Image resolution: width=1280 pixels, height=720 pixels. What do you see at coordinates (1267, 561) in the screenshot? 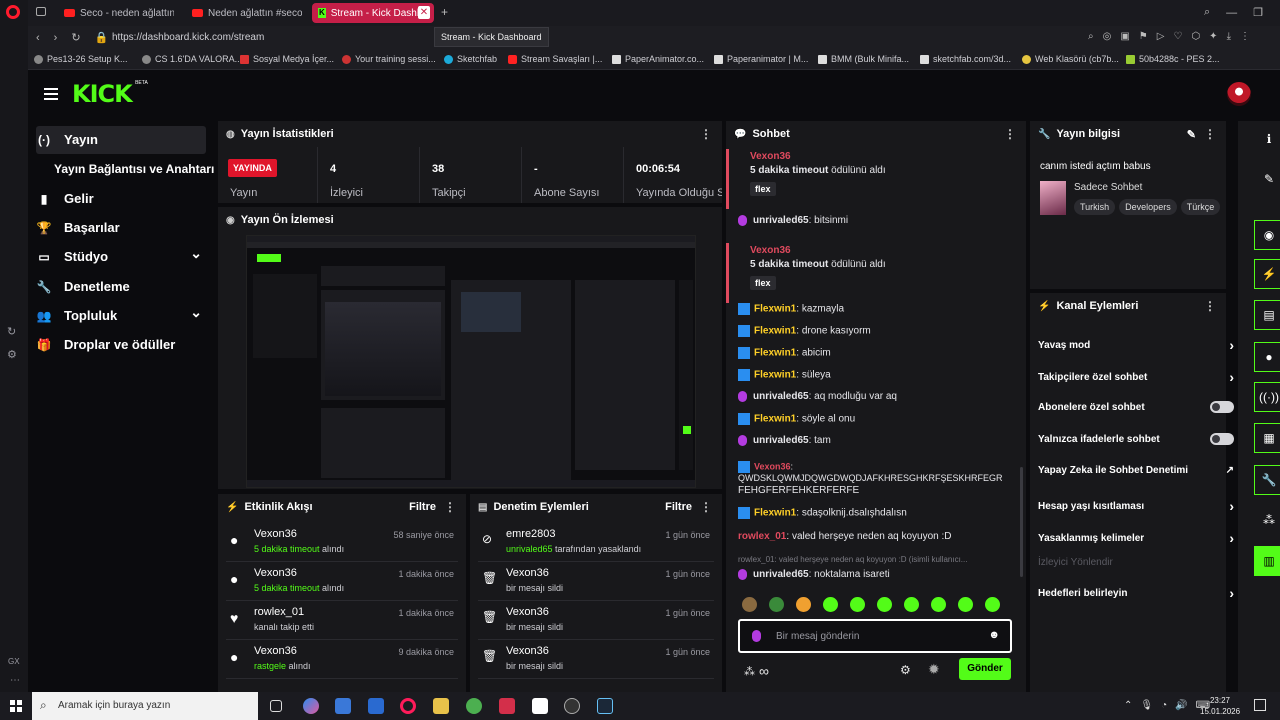
I see `clapperboard-icon: ▥` at bounding box center [1267, 561].